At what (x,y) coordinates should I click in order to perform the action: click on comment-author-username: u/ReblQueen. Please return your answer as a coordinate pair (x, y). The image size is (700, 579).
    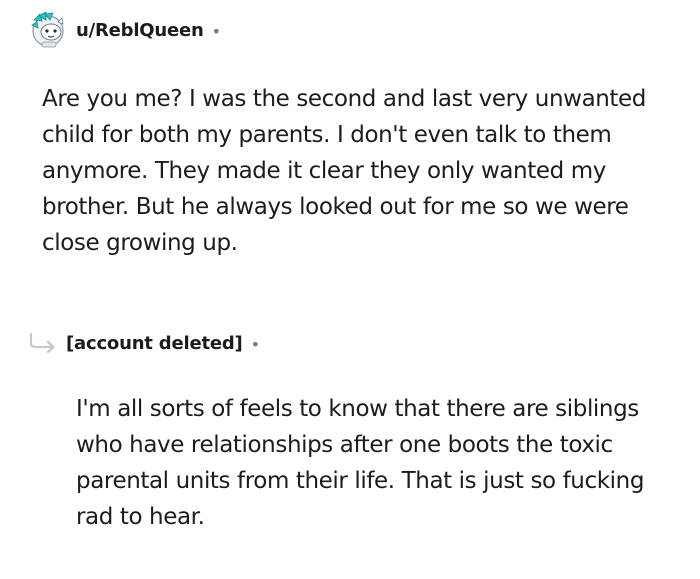
    Looking at the image, I should click on (140, 30).